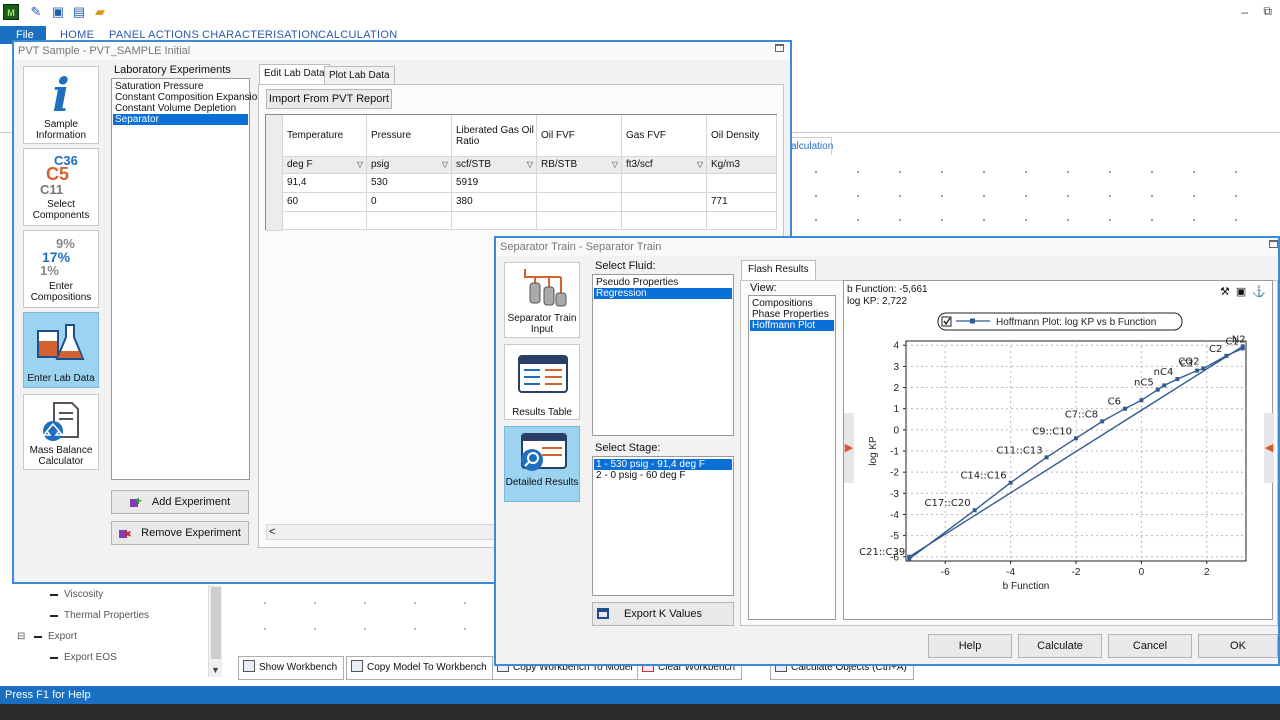 The height and width of the screenshot is (720, 1280). I want to click on grid-cell: 380, so click(494, 202).